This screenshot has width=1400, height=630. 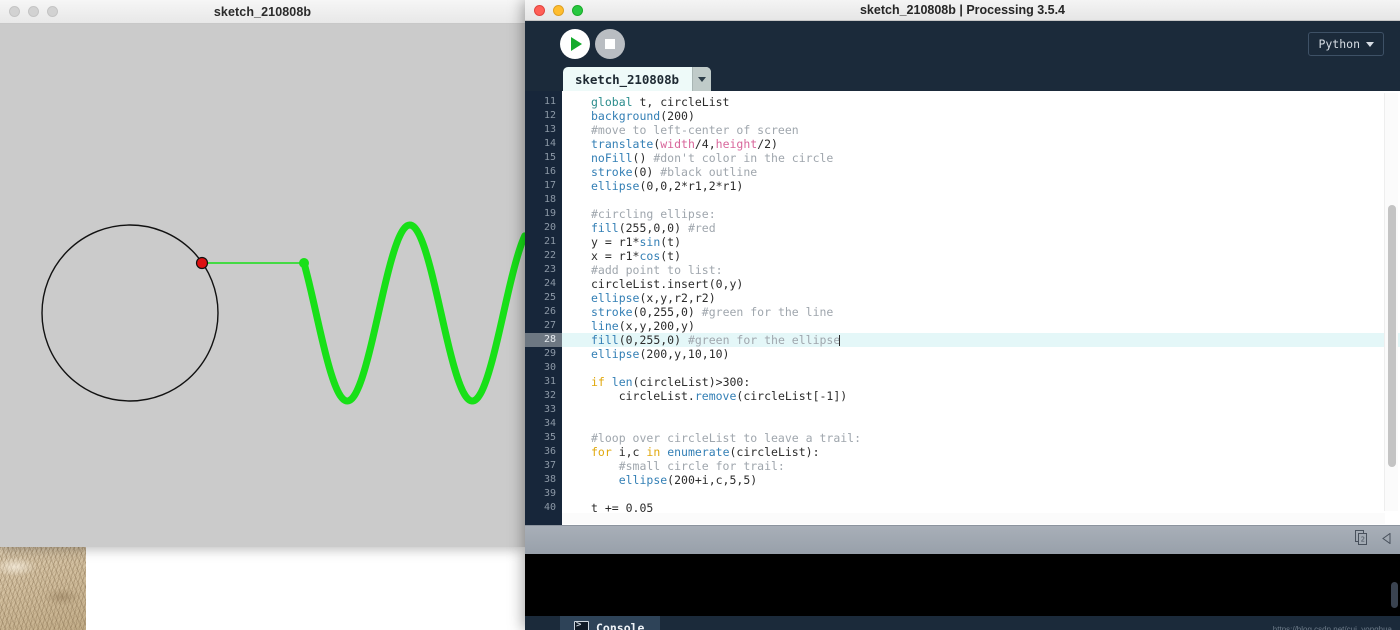 I want to click on stop-button, so click(x=610, y=44).